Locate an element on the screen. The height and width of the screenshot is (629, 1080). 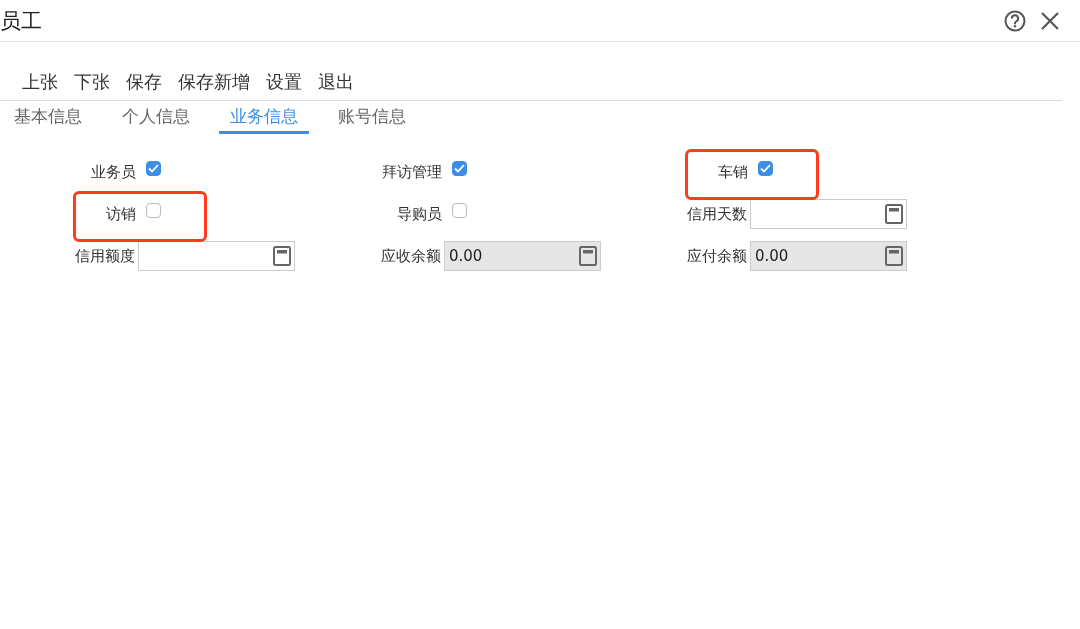
tab: 账号信息 is located at coordinates (372, 117).